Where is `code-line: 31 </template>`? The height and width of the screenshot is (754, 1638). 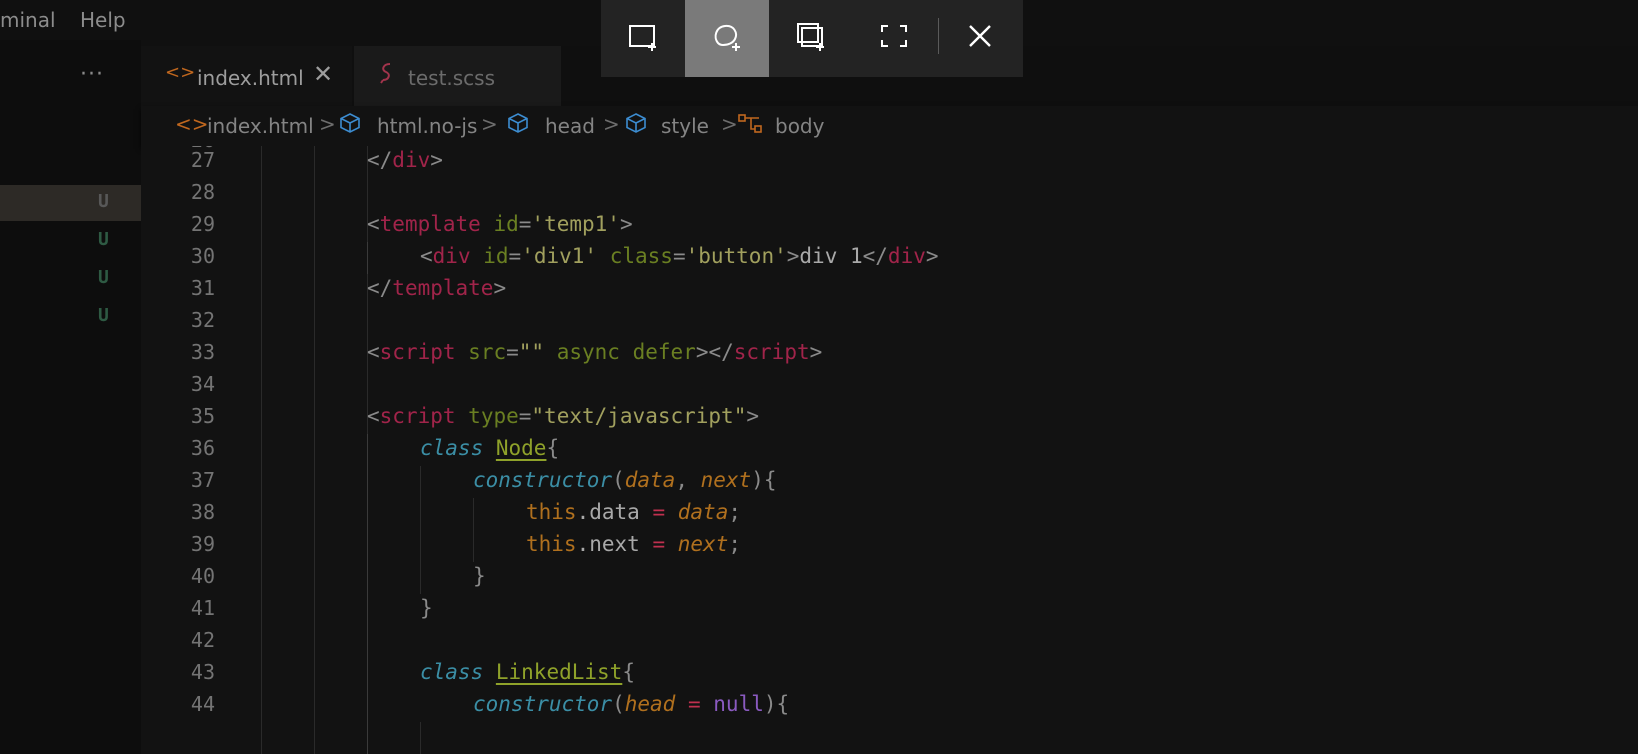 code-line: 31 </template> is located at coordinates (889, 290).